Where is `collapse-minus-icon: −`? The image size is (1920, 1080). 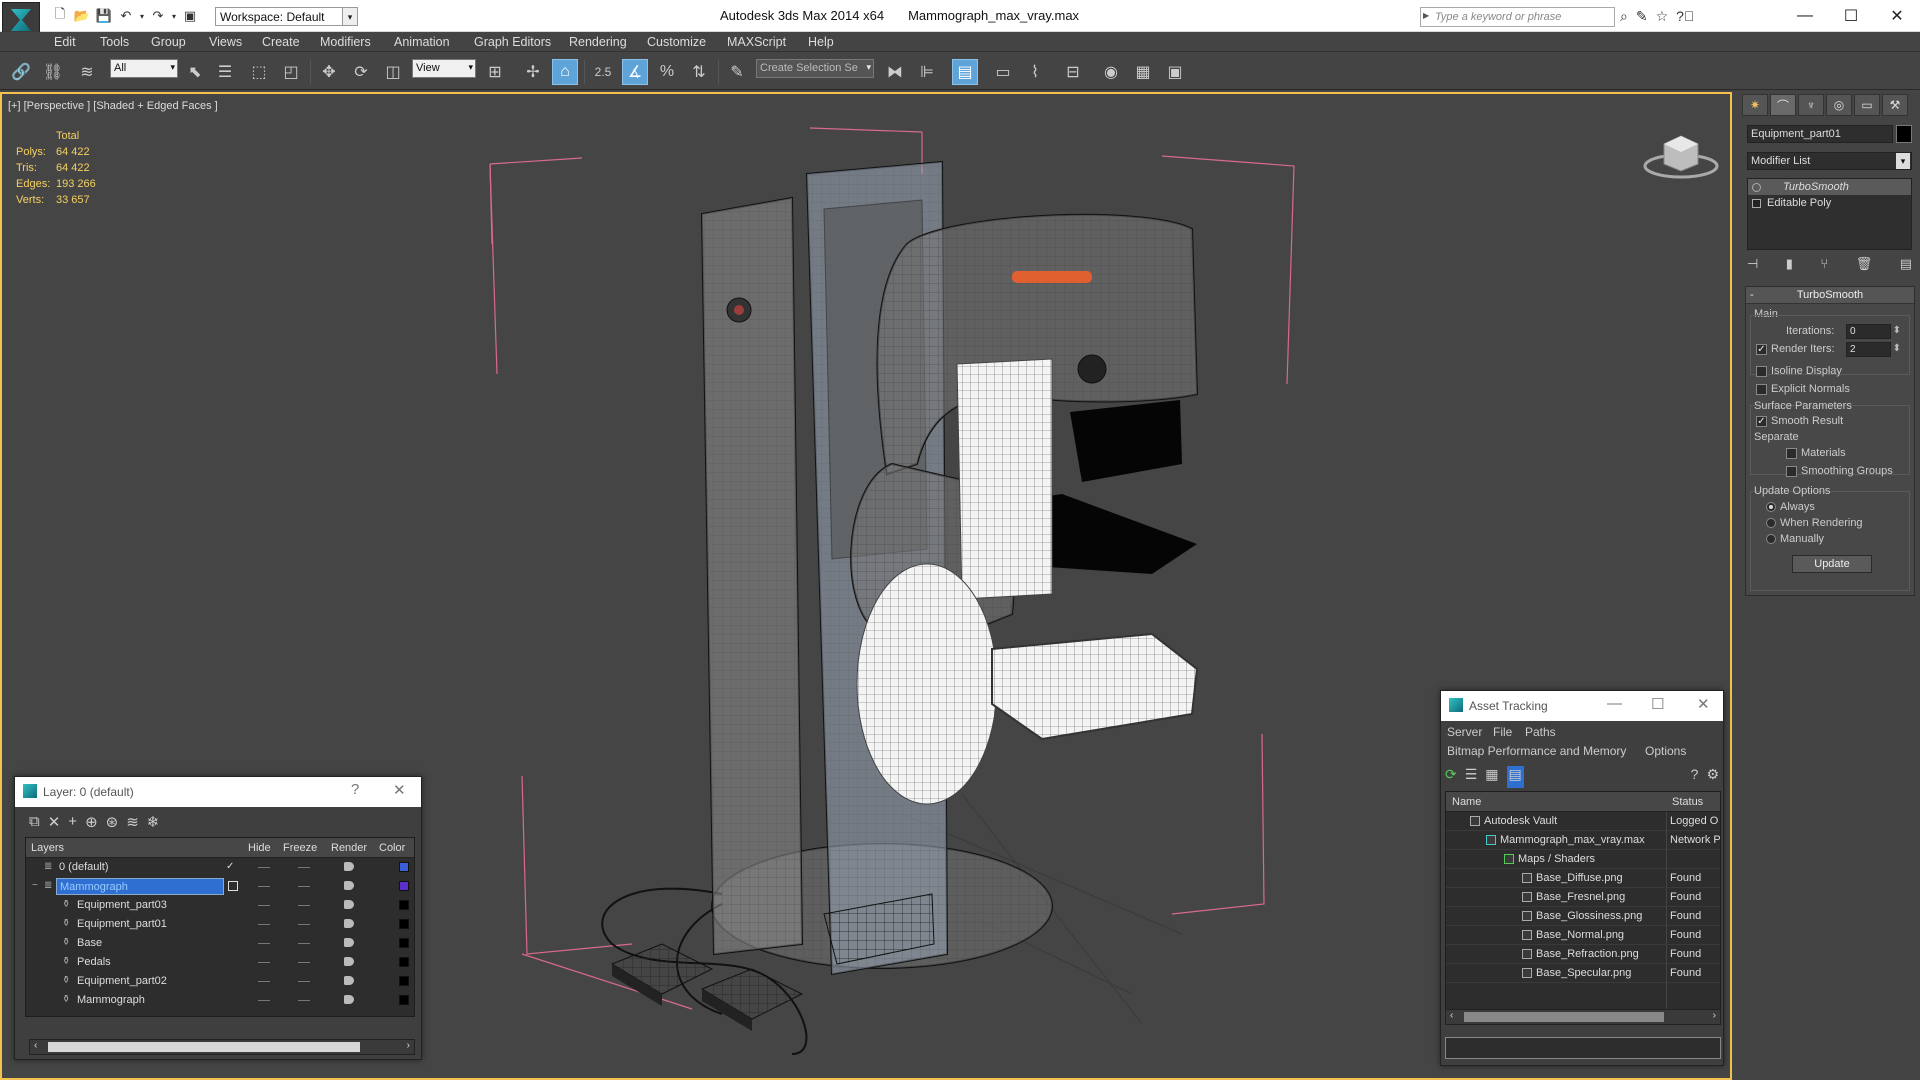
collapse-minus-icon: − is located at coordinates (37, 886).